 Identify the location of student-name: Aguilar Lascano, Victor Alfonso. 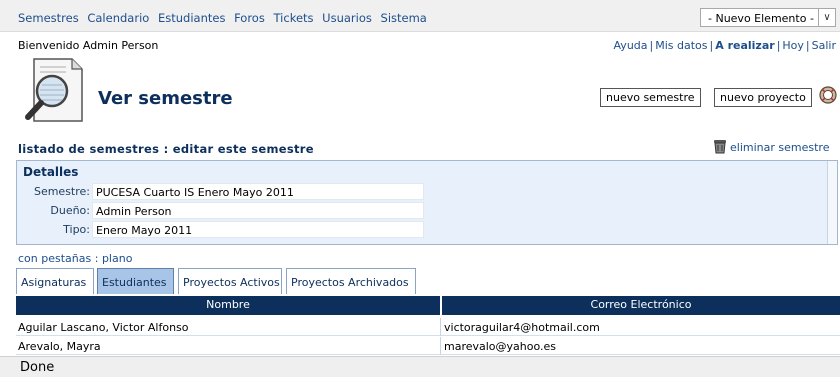
(103, 327).